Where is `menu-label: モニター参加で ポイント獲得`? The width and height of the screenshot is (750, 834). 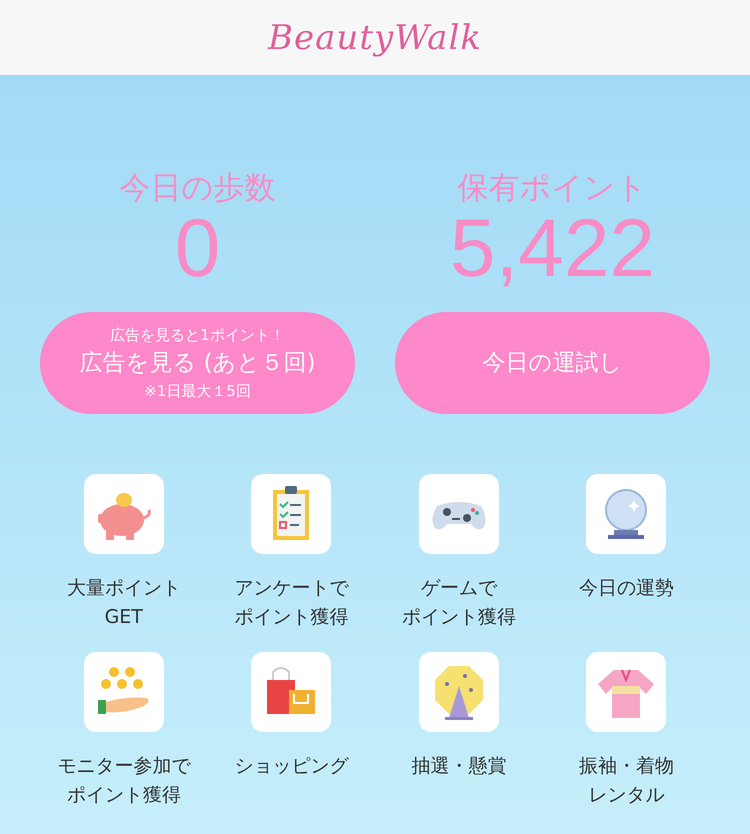
menu-label: モニター参加で ポイント獲得 is located at coordinates (123, 781).